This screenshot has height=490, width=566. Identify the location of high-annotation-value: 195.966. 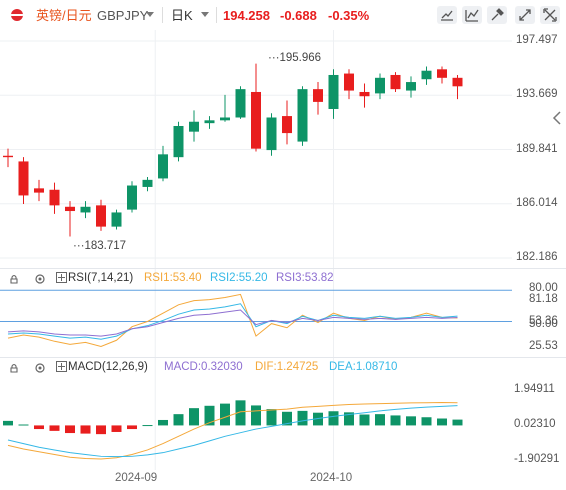
(300, 58).